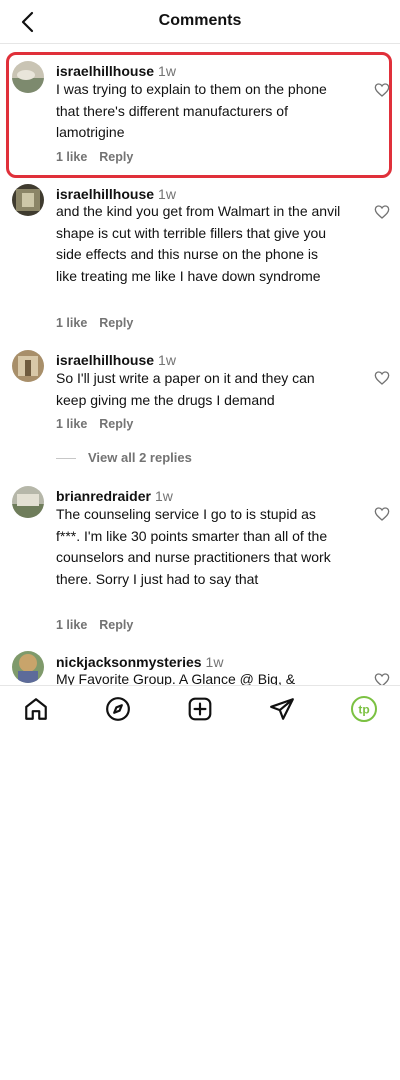 Image resolution: width=400 pixels, height=1080 pixels. I want to click on username: nickjacksonmysteries, so click(129, 662).